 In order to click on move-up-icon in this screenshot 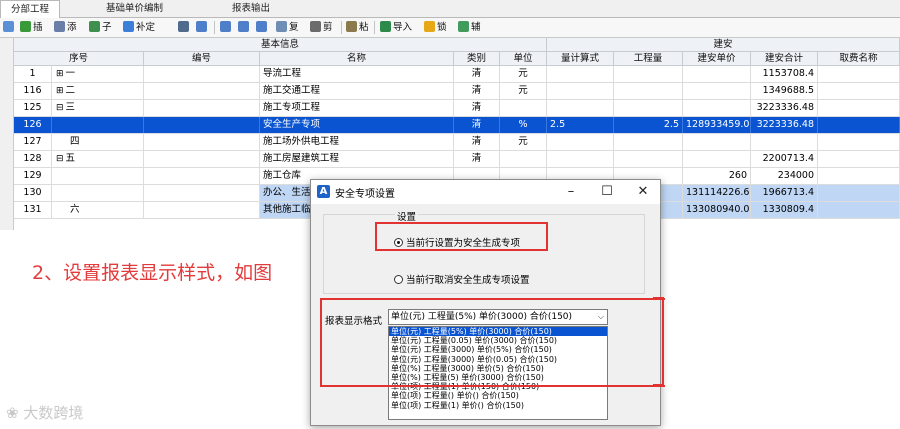, I will do `click(202, 27)`.